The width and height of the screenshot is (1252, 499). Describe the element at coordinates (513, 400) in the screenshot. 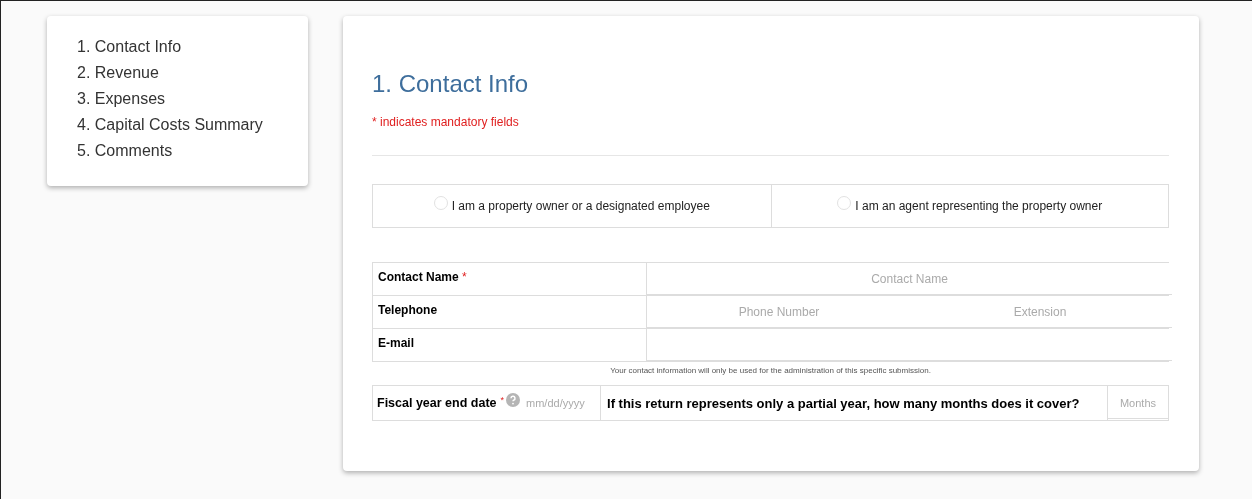

I see `help-icon` at that location.